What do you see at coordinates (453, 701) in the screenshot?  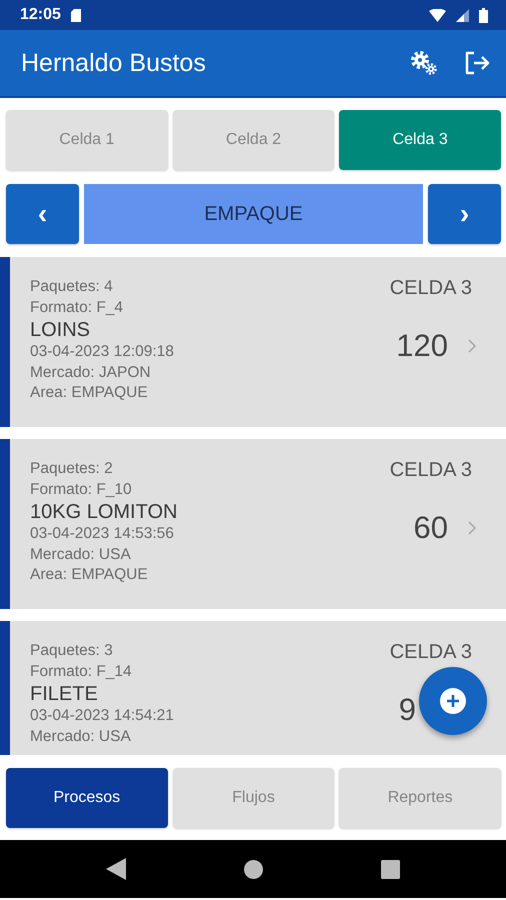 I see `add-icon` at bounding box center [453, 701].